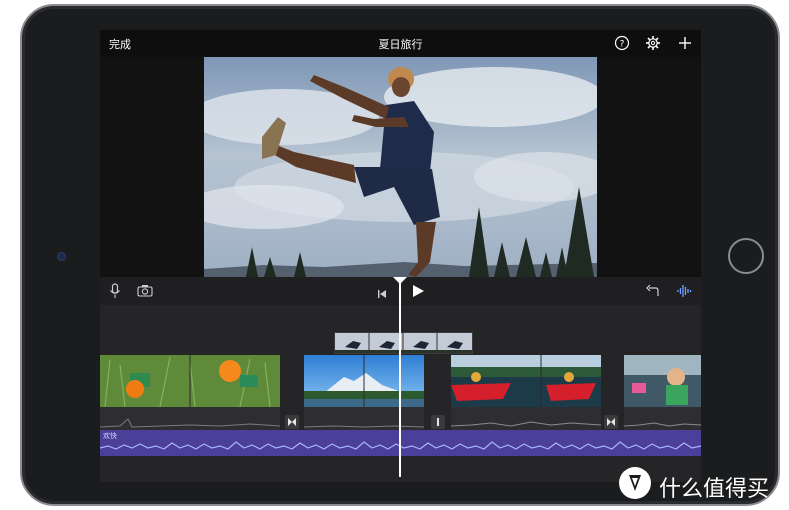 This screenshot has width=789, height=510. What do you see at coordinates (190, 381) in the screenshot?
I see `clip-kids-frisbee` at bounding box center [190, 381].